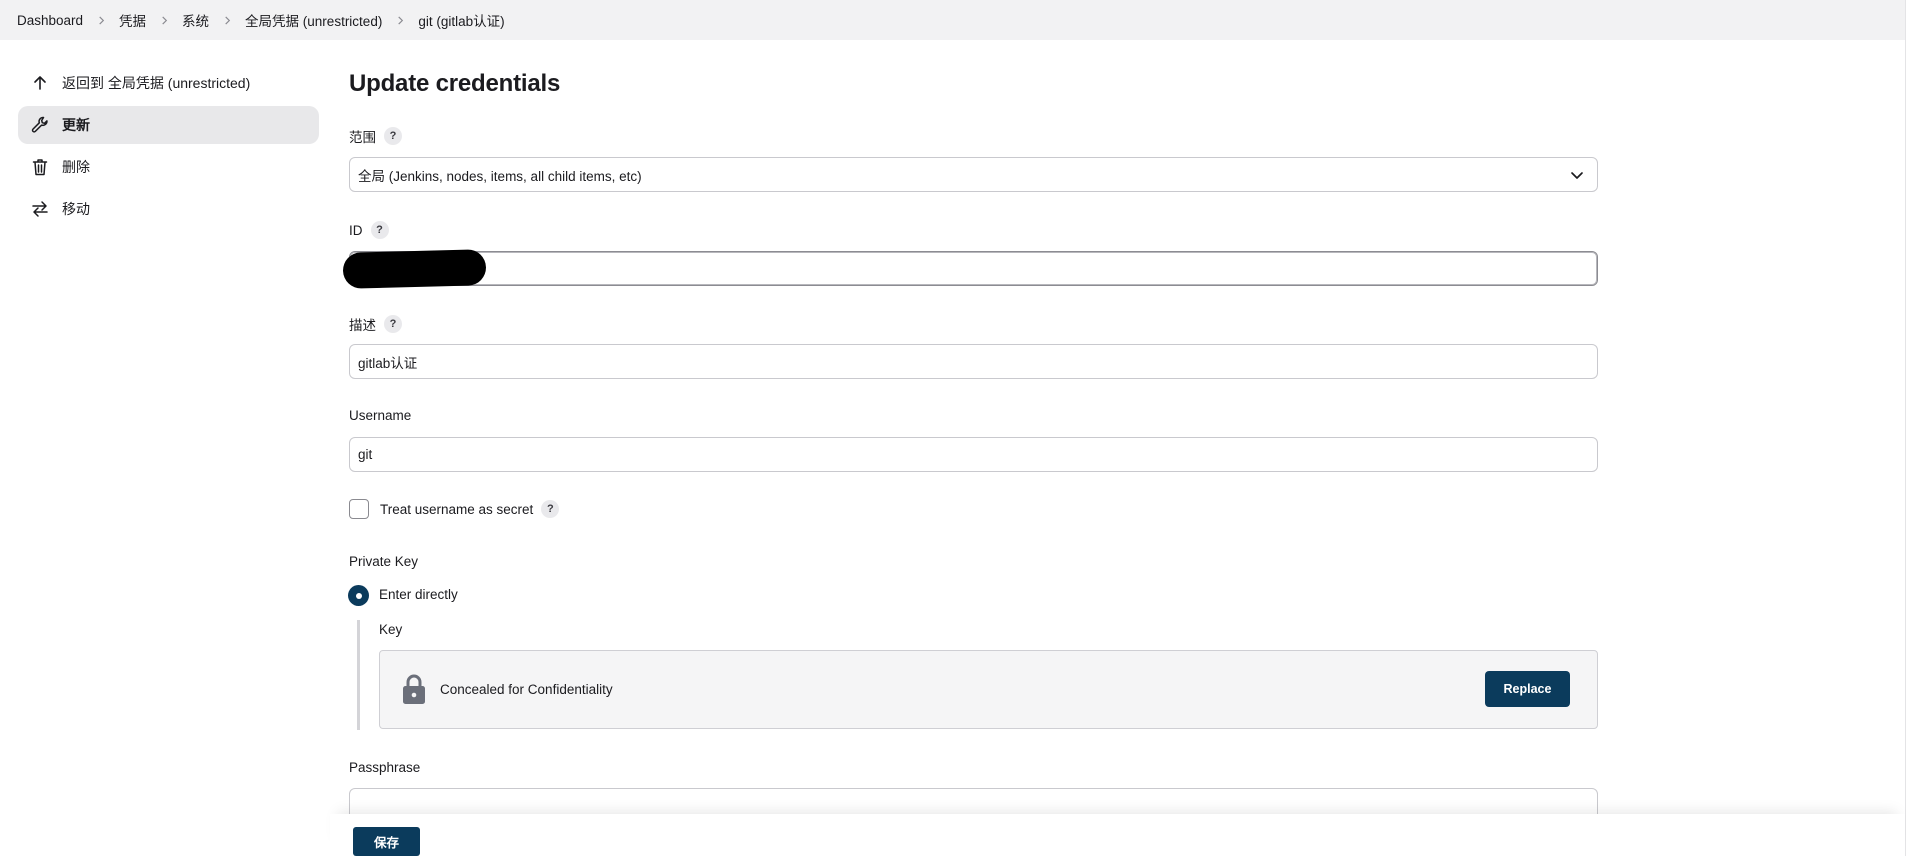 The width and height of the screenshot is (1906, 856). I want to click on username-input: git, so click(973, 454).